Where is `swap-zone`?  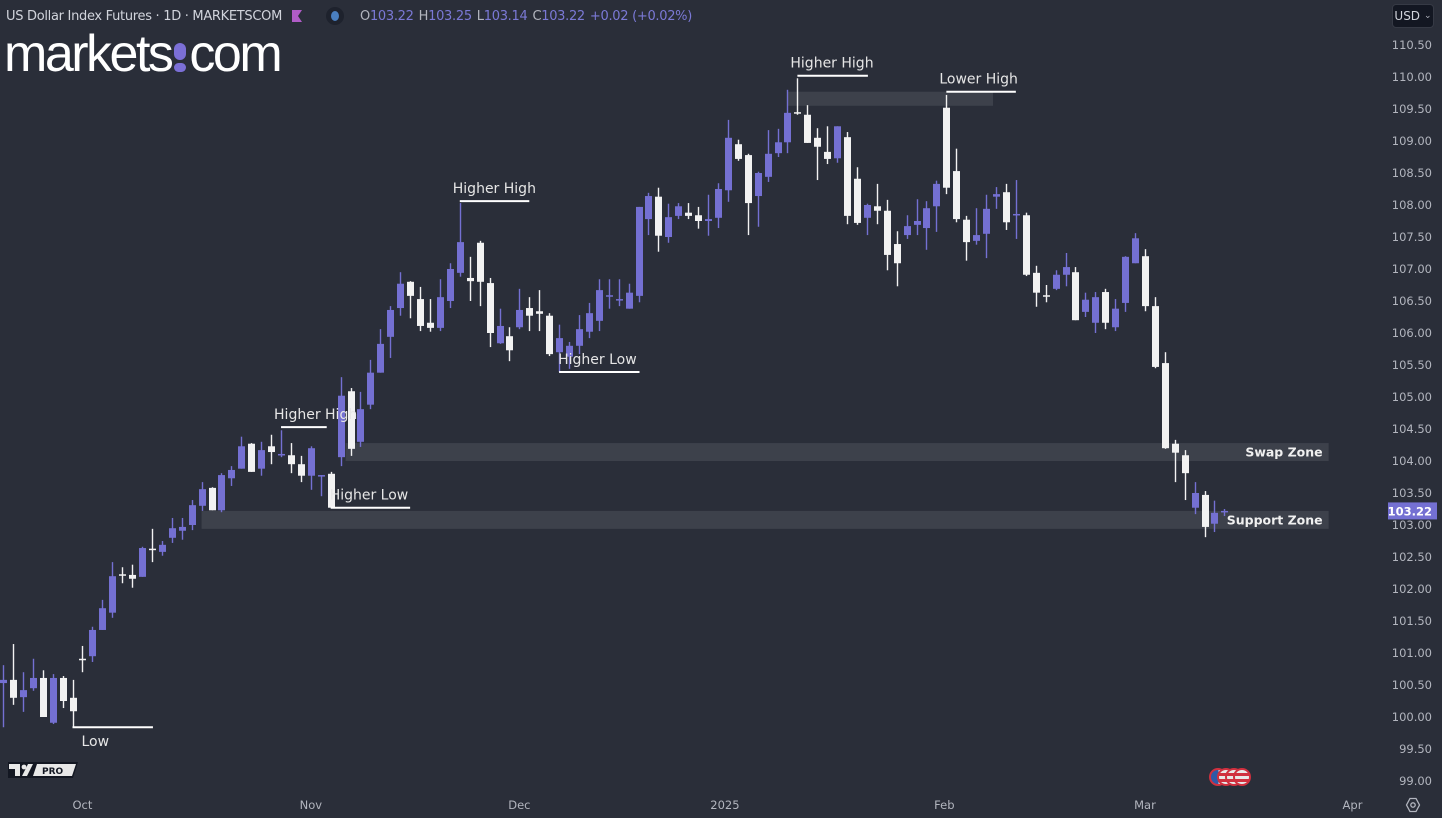
swap-zone is located at coordinates (837, 452).